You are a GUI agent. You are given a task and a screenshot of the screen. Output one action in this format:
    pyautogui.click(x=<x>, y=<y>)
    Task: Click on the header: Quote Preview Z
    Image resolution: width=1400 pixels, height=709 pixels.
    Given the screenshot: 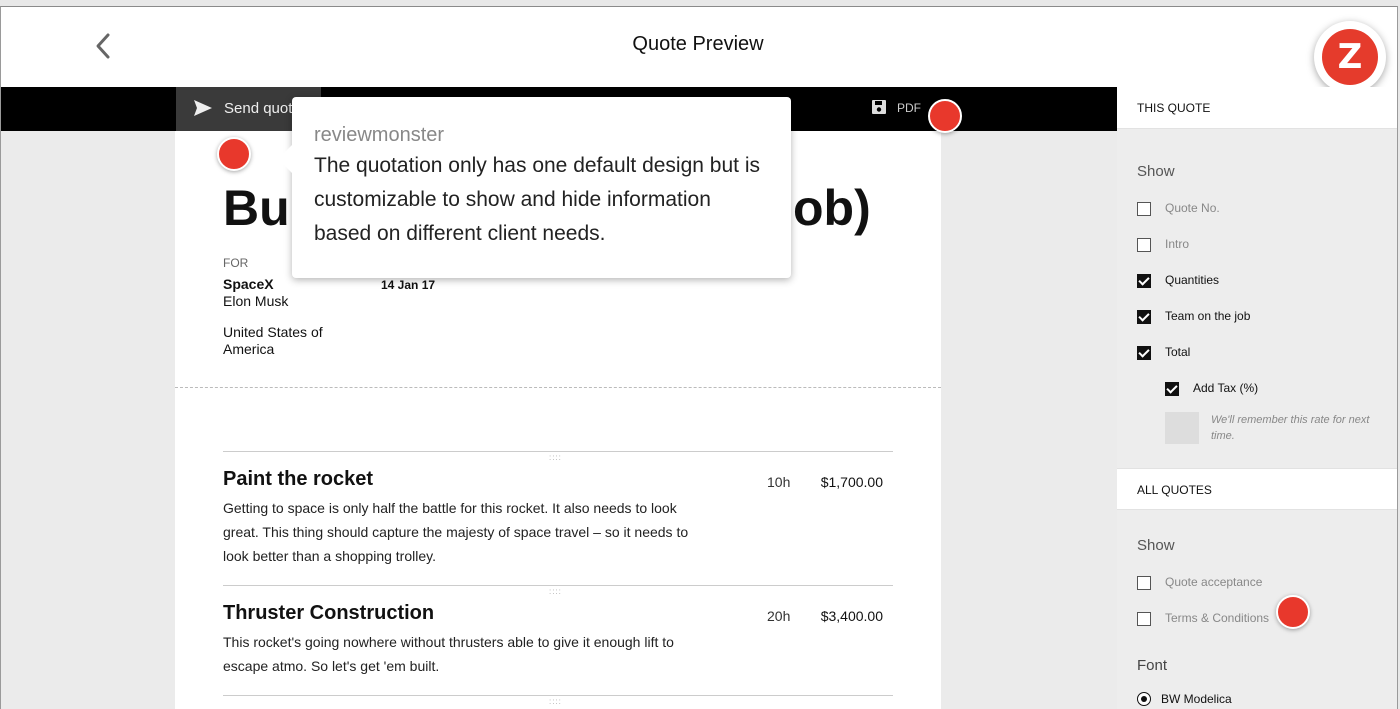 What is the action you would take?
    pyautogui.click(x=699, y=50)
    